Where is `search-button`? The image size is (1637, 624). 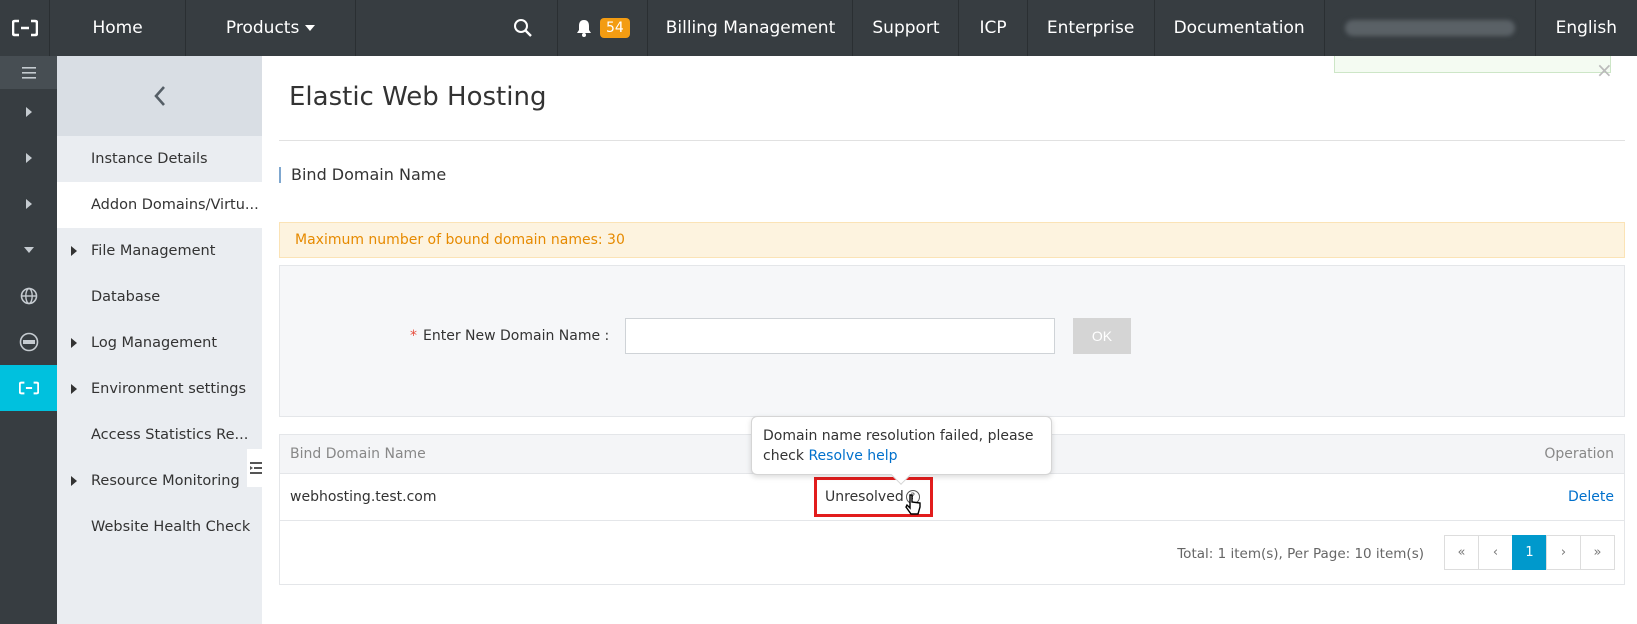 search-button is located at coordinates (524, 28).